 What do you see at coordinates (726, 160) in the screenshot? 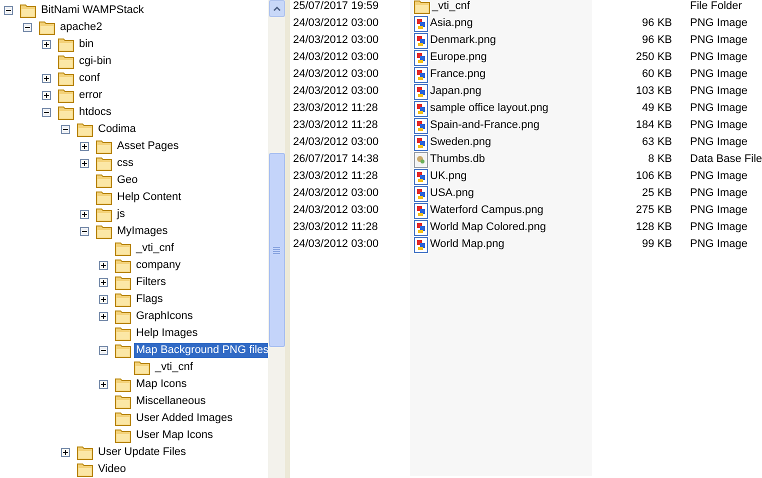
I see `type-cell-text: Data Base File` at bounding box center [726, 160].